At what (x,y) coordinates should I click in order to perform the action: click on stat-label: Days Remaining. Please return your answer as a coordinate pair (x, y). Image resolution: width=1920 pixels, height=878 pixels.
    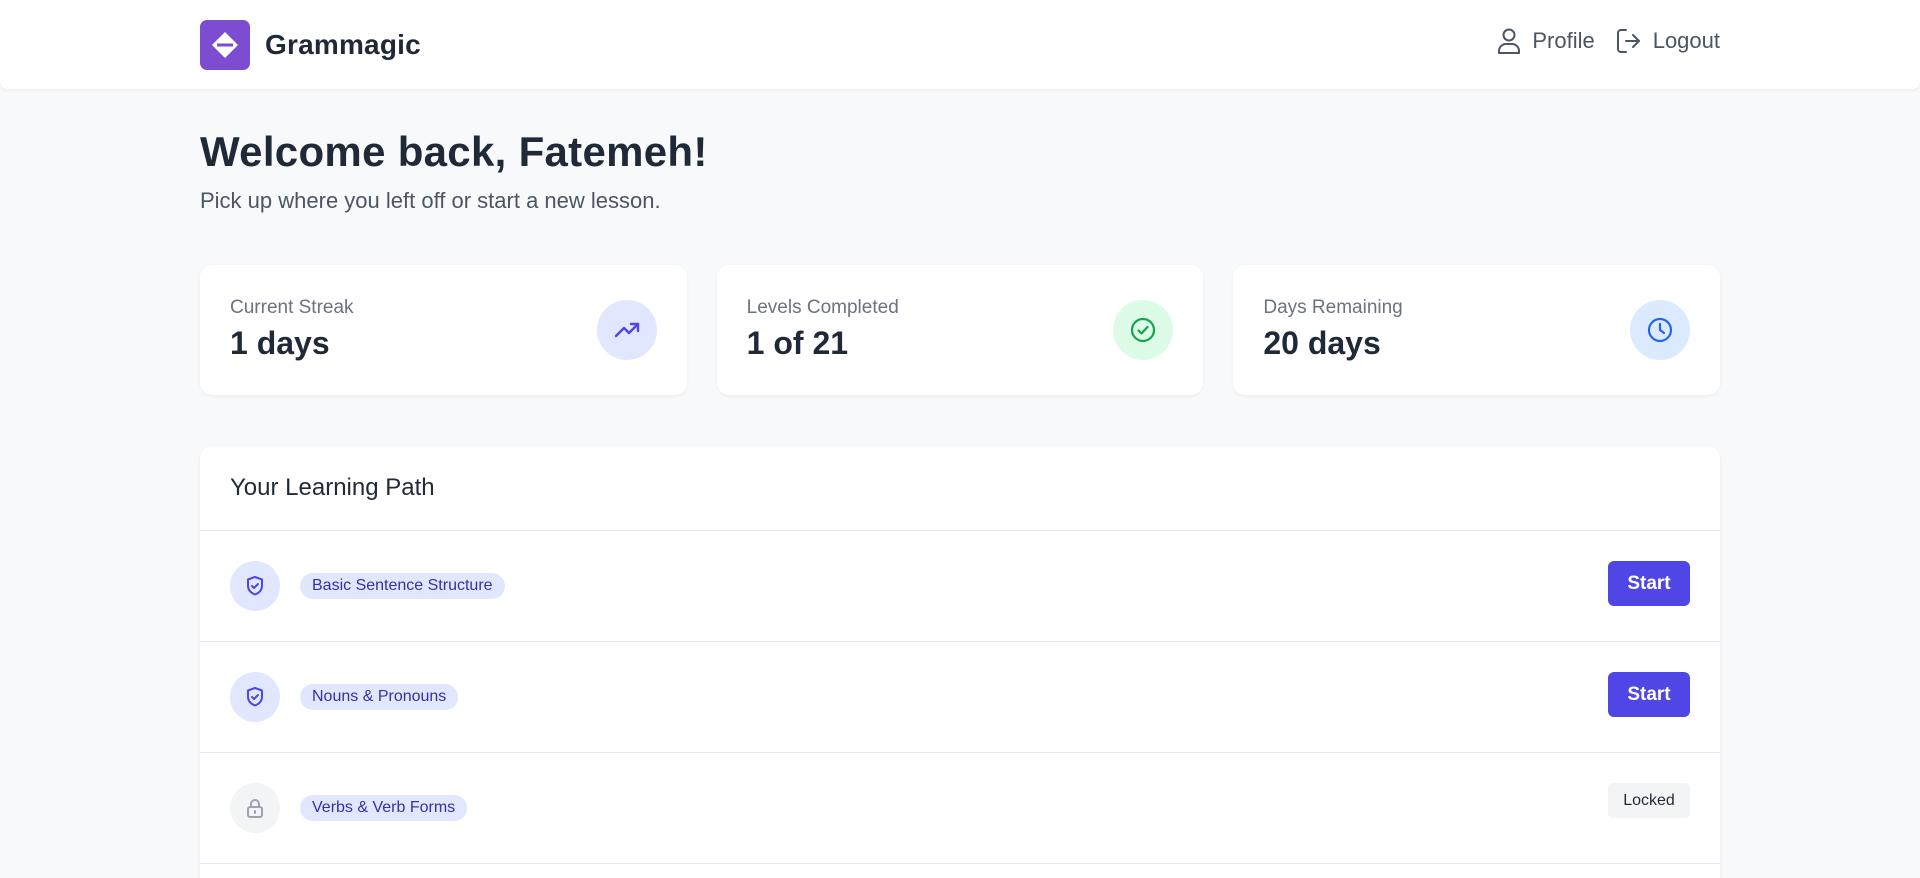
    Looking at the image, I should click on (1333, 307).